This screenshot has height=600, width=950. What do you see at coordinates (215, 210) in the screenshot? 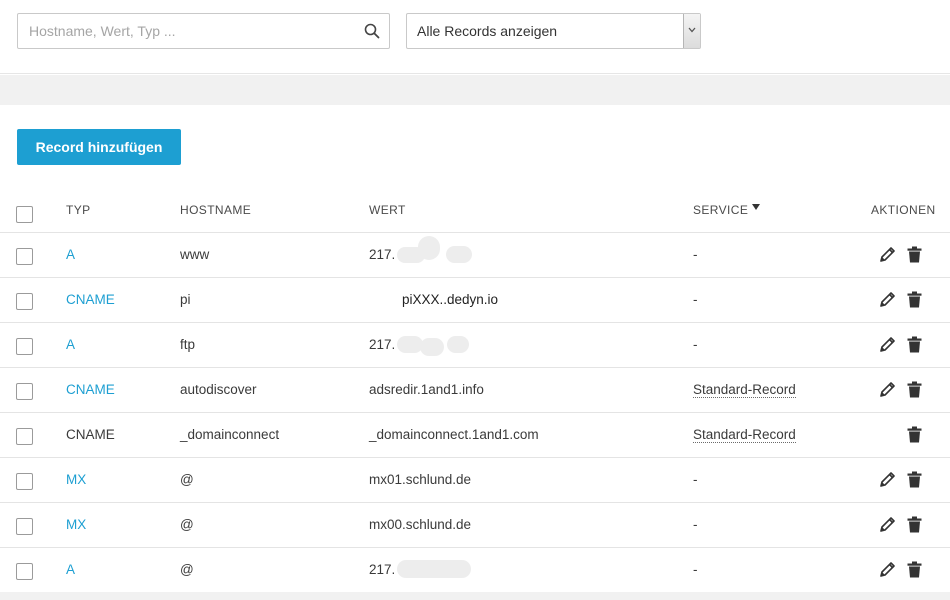
I see `column-header-hostname: HOSTNAME` at bounding box center [215, 210].